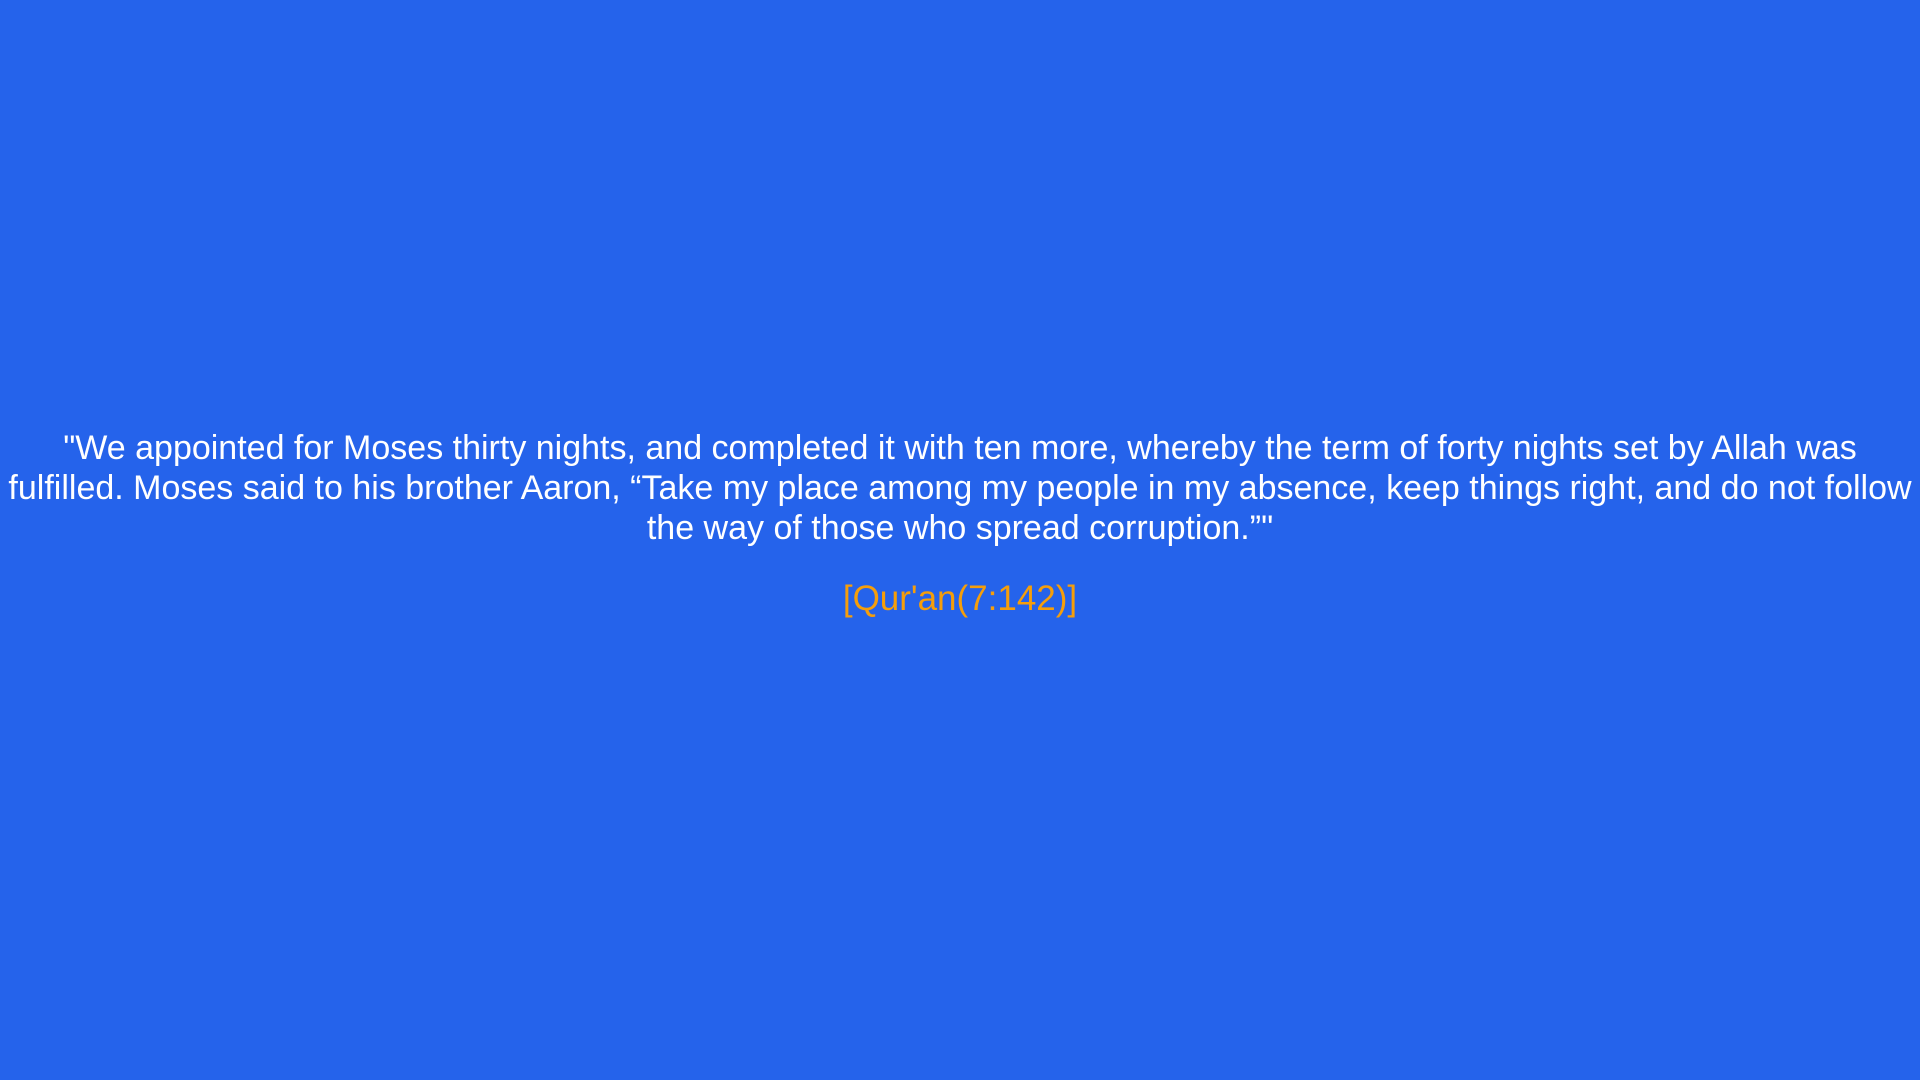 The height and width of the screenshot is (1080, 1920). What do you see at coordinates (960, 598) in the screenshot?
I see `quote-source: [Qur'an(7:142)]` at bounding box center [960, 598].